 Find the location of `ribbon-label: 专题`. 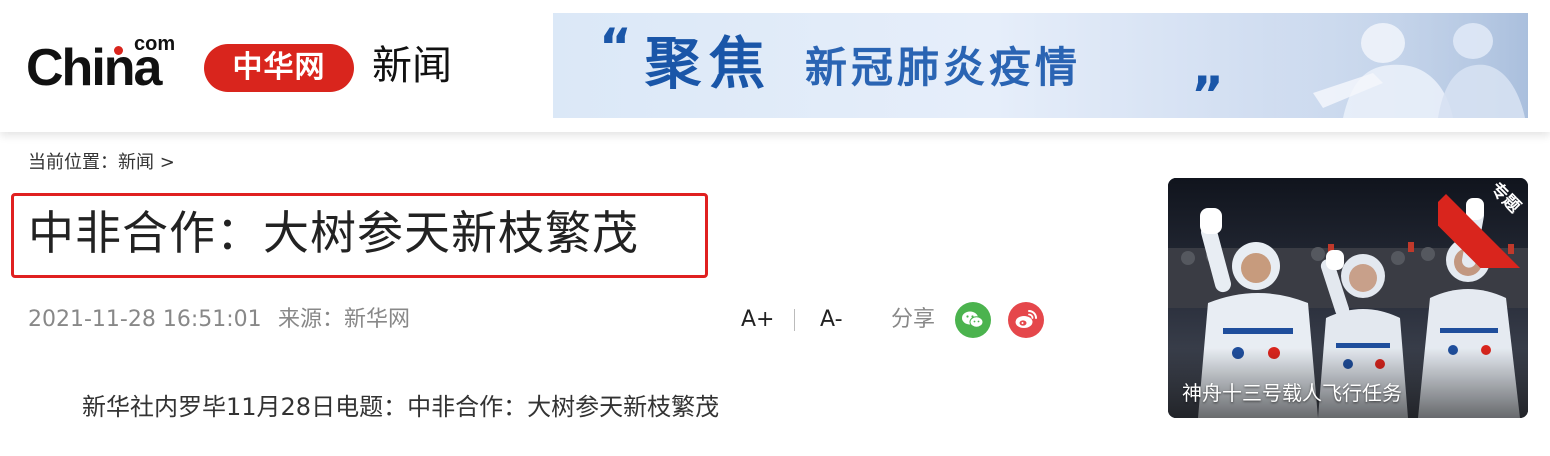

ribbon-label: 专题 is located at coordinates (1505, 198).